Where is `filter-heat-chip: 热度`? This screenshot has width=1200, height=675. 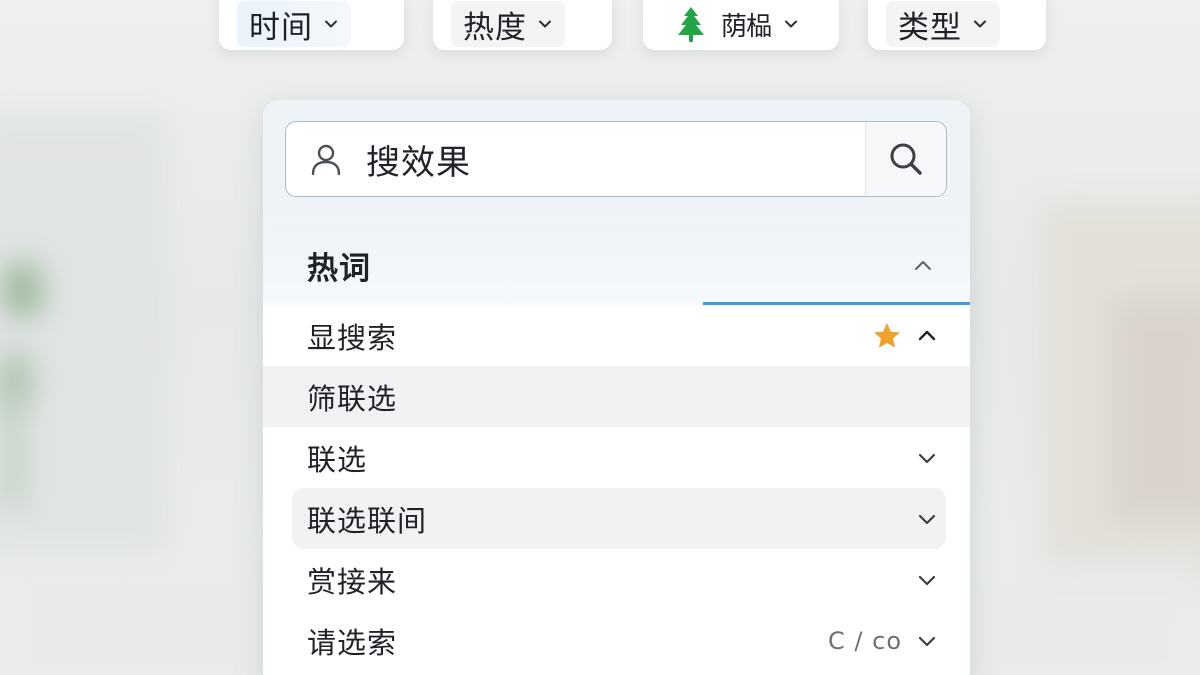 filter-heat-chip: 热度 is located at coordinates (522, 25).